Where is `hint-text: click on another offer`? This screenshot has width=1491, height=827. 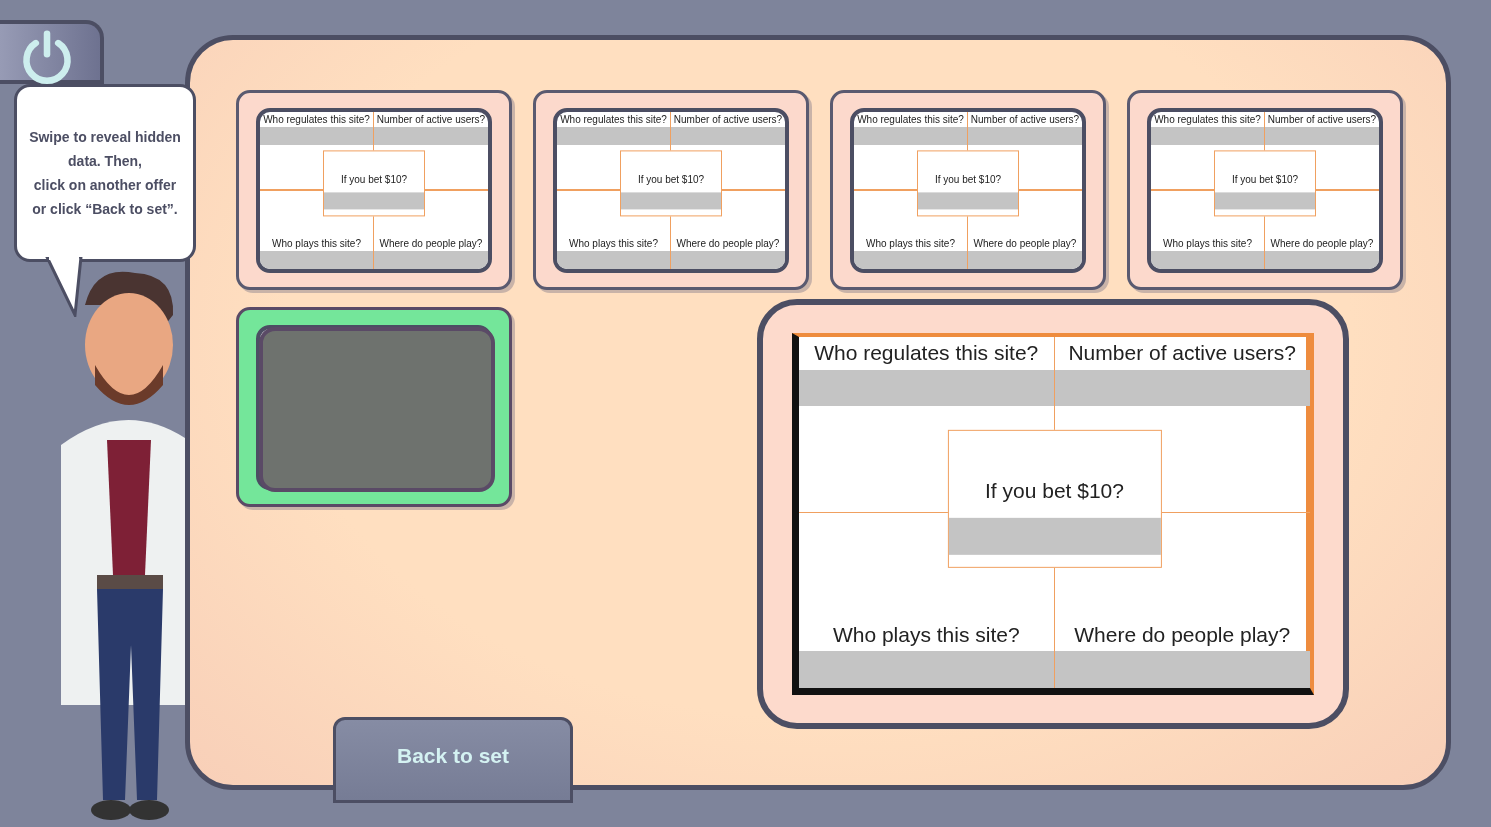
hint-text: click on another offer is located at coordinates (105, 185).